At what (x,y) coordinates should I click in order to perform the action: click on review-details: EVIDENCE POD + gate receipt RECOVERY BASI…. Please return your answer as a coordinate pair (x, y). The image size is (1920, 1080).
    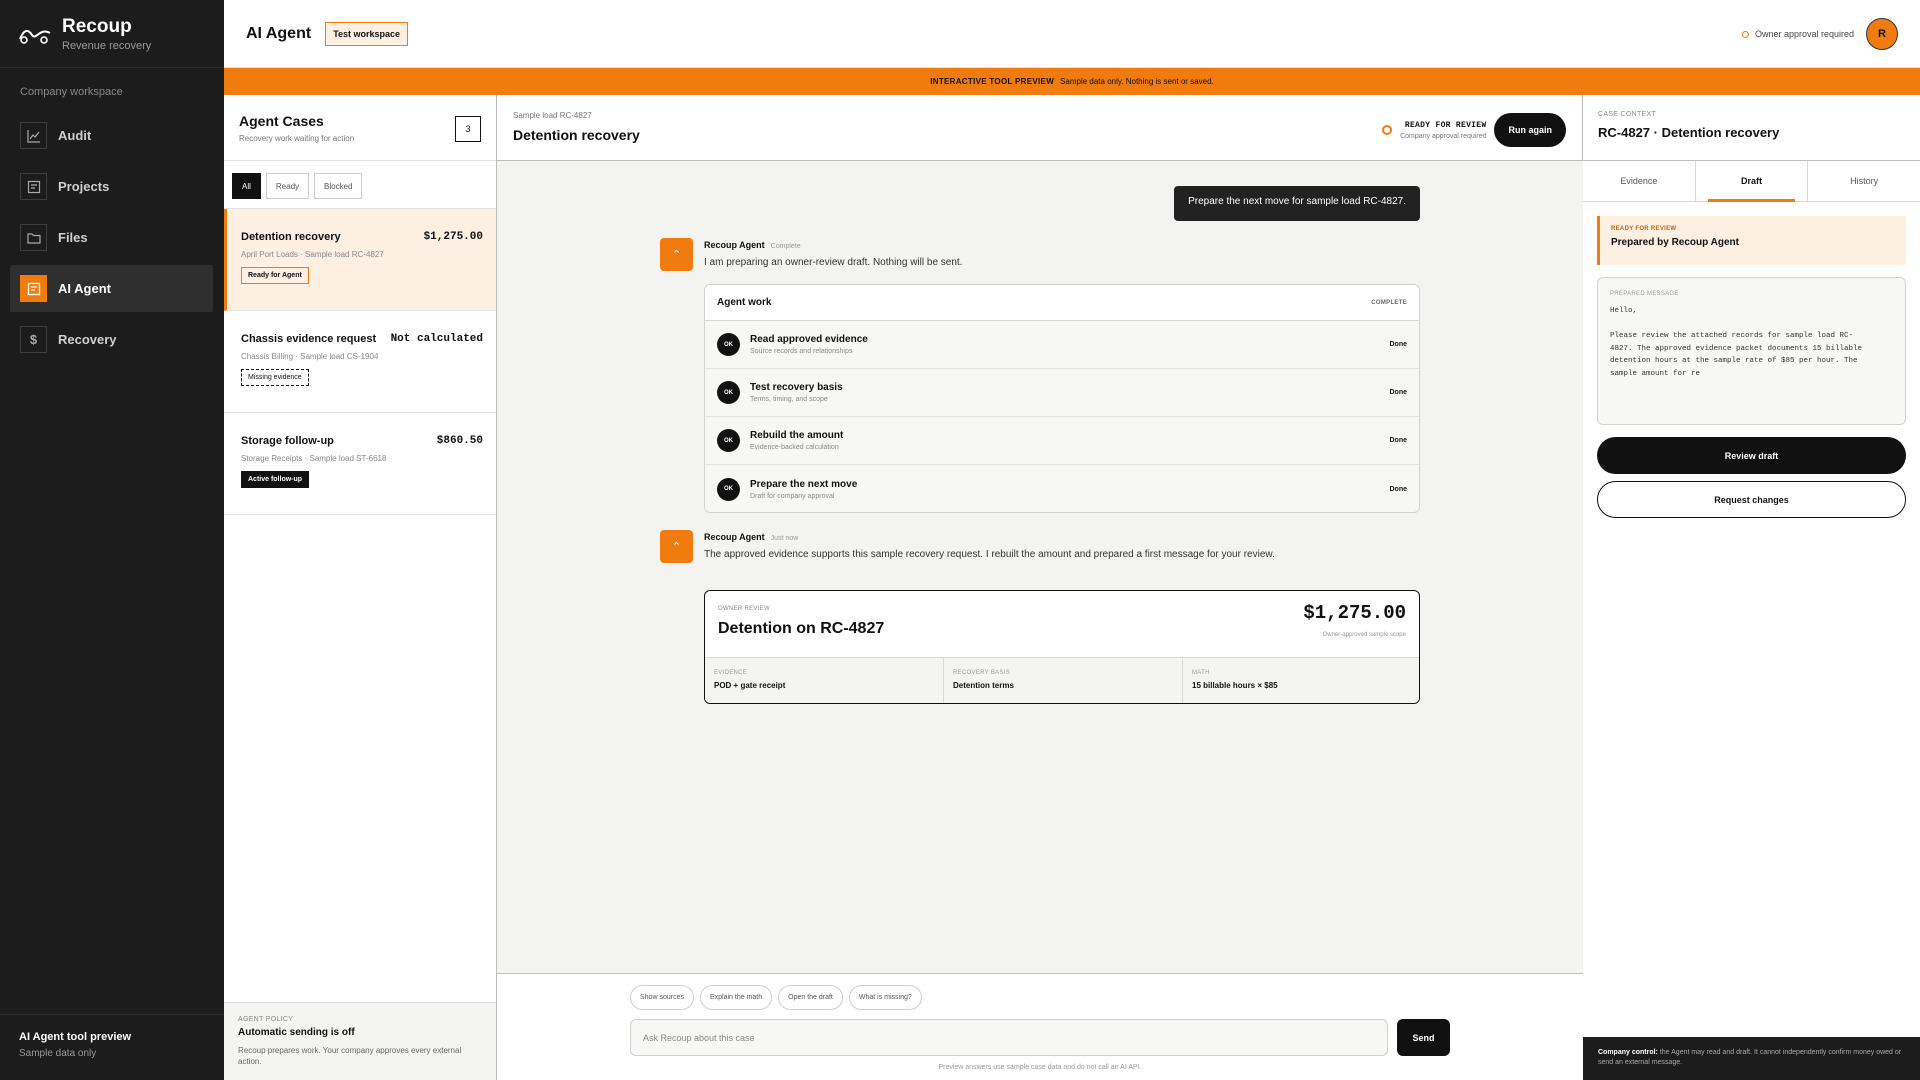
    Looking at the image, I should click on (1062, 680).